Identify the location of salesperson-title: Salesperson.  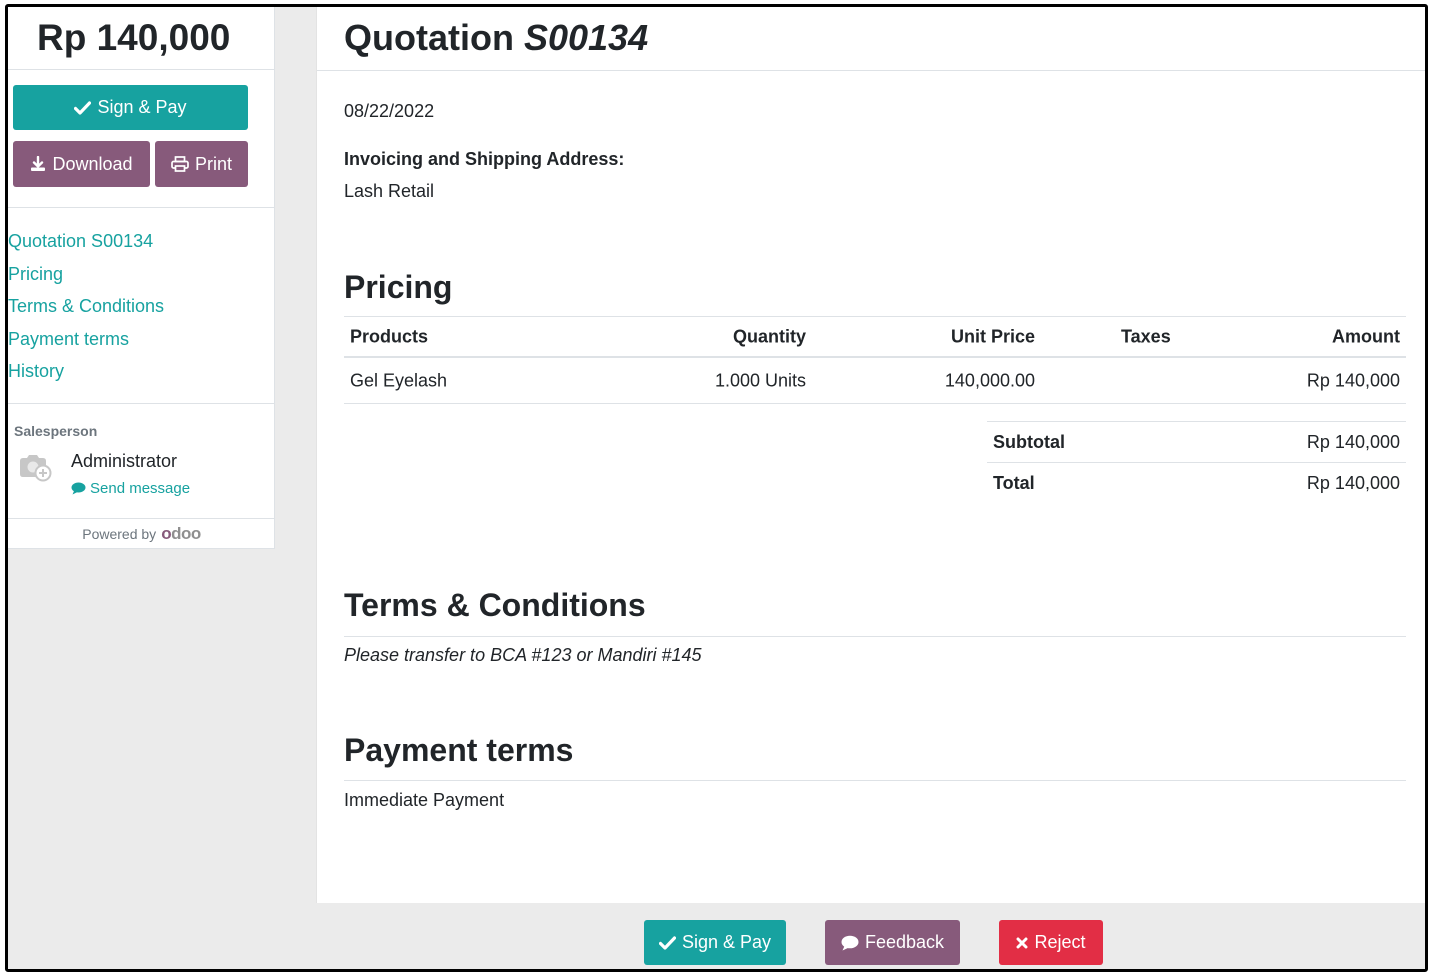
(56, 431).